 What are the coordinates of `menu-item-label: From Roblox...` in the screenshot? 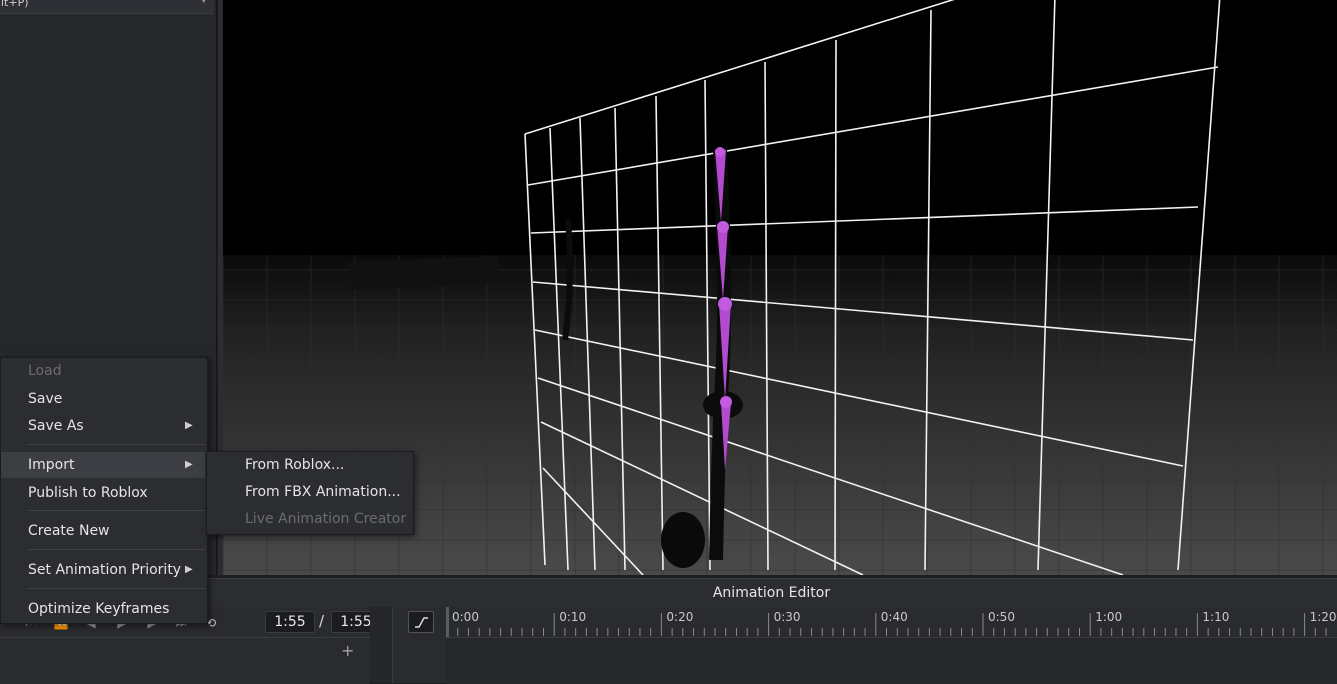 It's located at (295, 465).